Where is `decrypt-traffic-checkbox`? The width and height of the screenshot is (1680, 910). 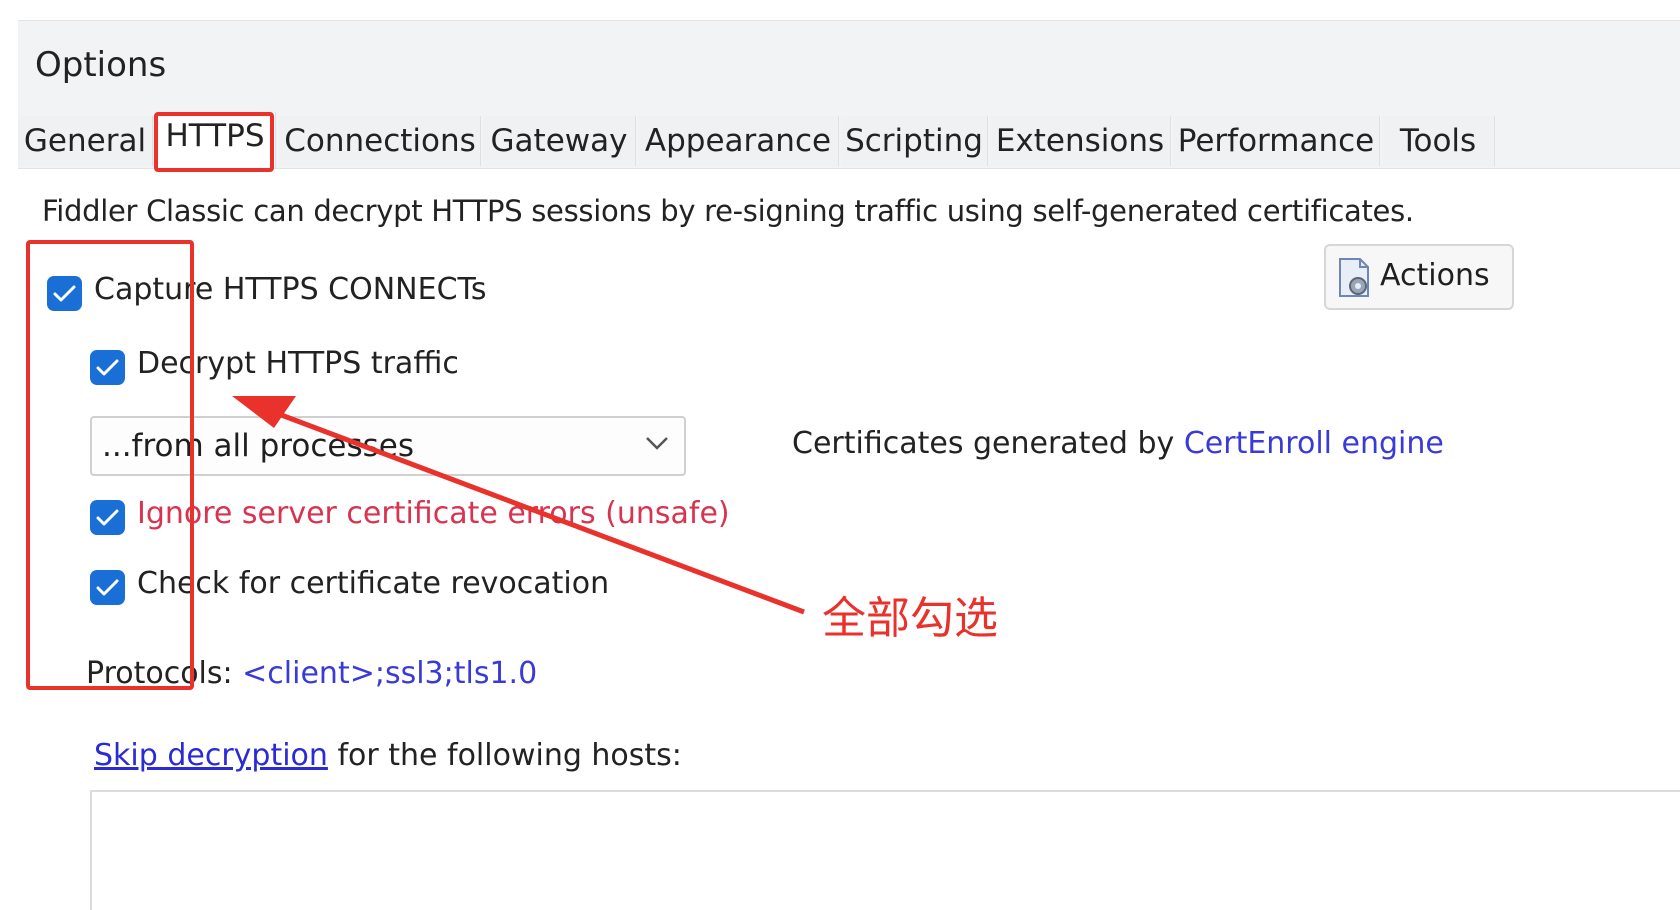 decrypt-traffic-checkbox is located at coordinates (107, 367).